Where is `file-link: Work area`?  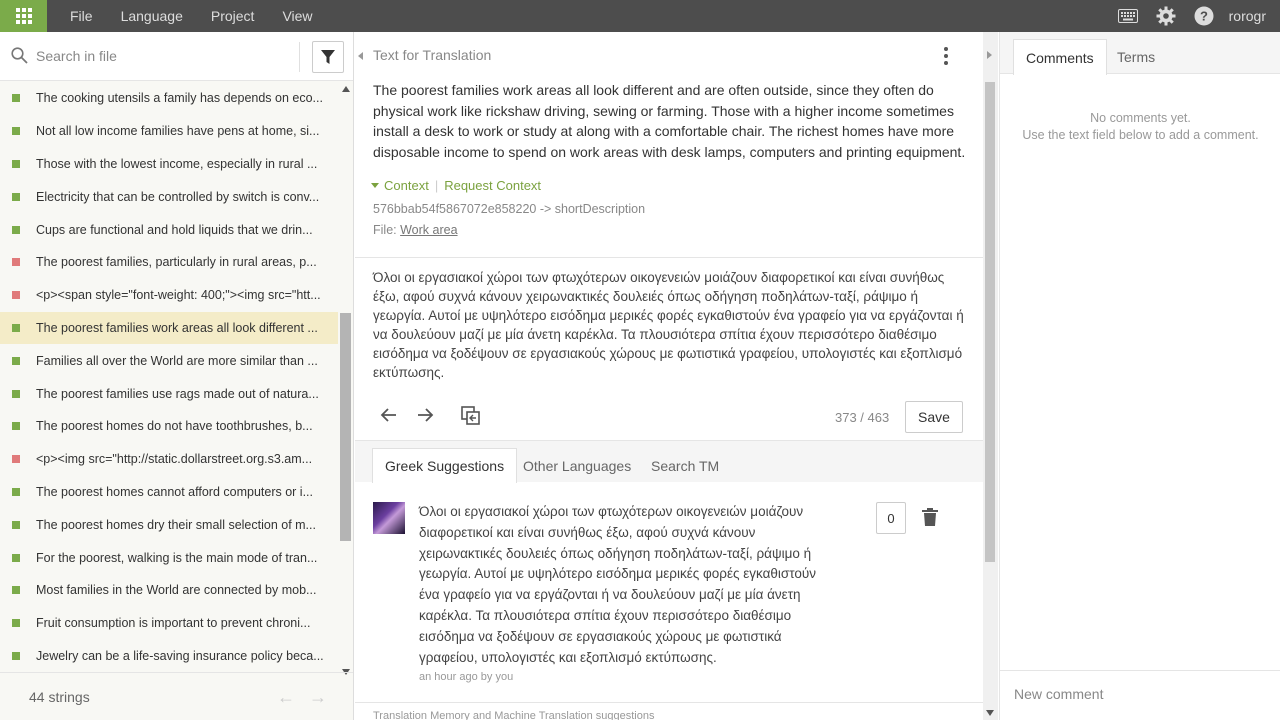 file-link: Work area is located at coordinates (428, 230).